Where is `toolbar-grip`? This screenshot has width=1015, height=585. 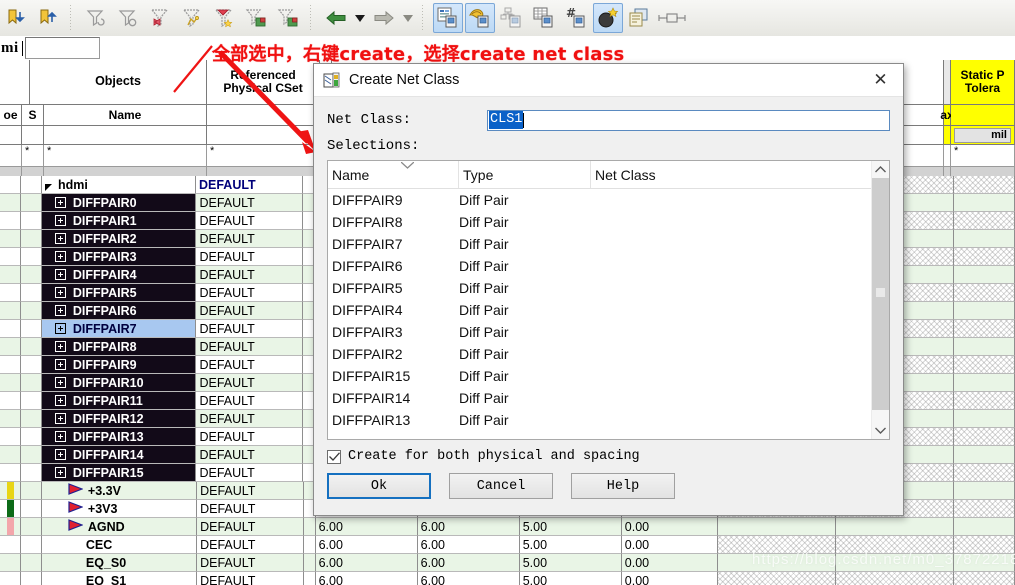 toolbar-grip is located at coordinates (72, 18).